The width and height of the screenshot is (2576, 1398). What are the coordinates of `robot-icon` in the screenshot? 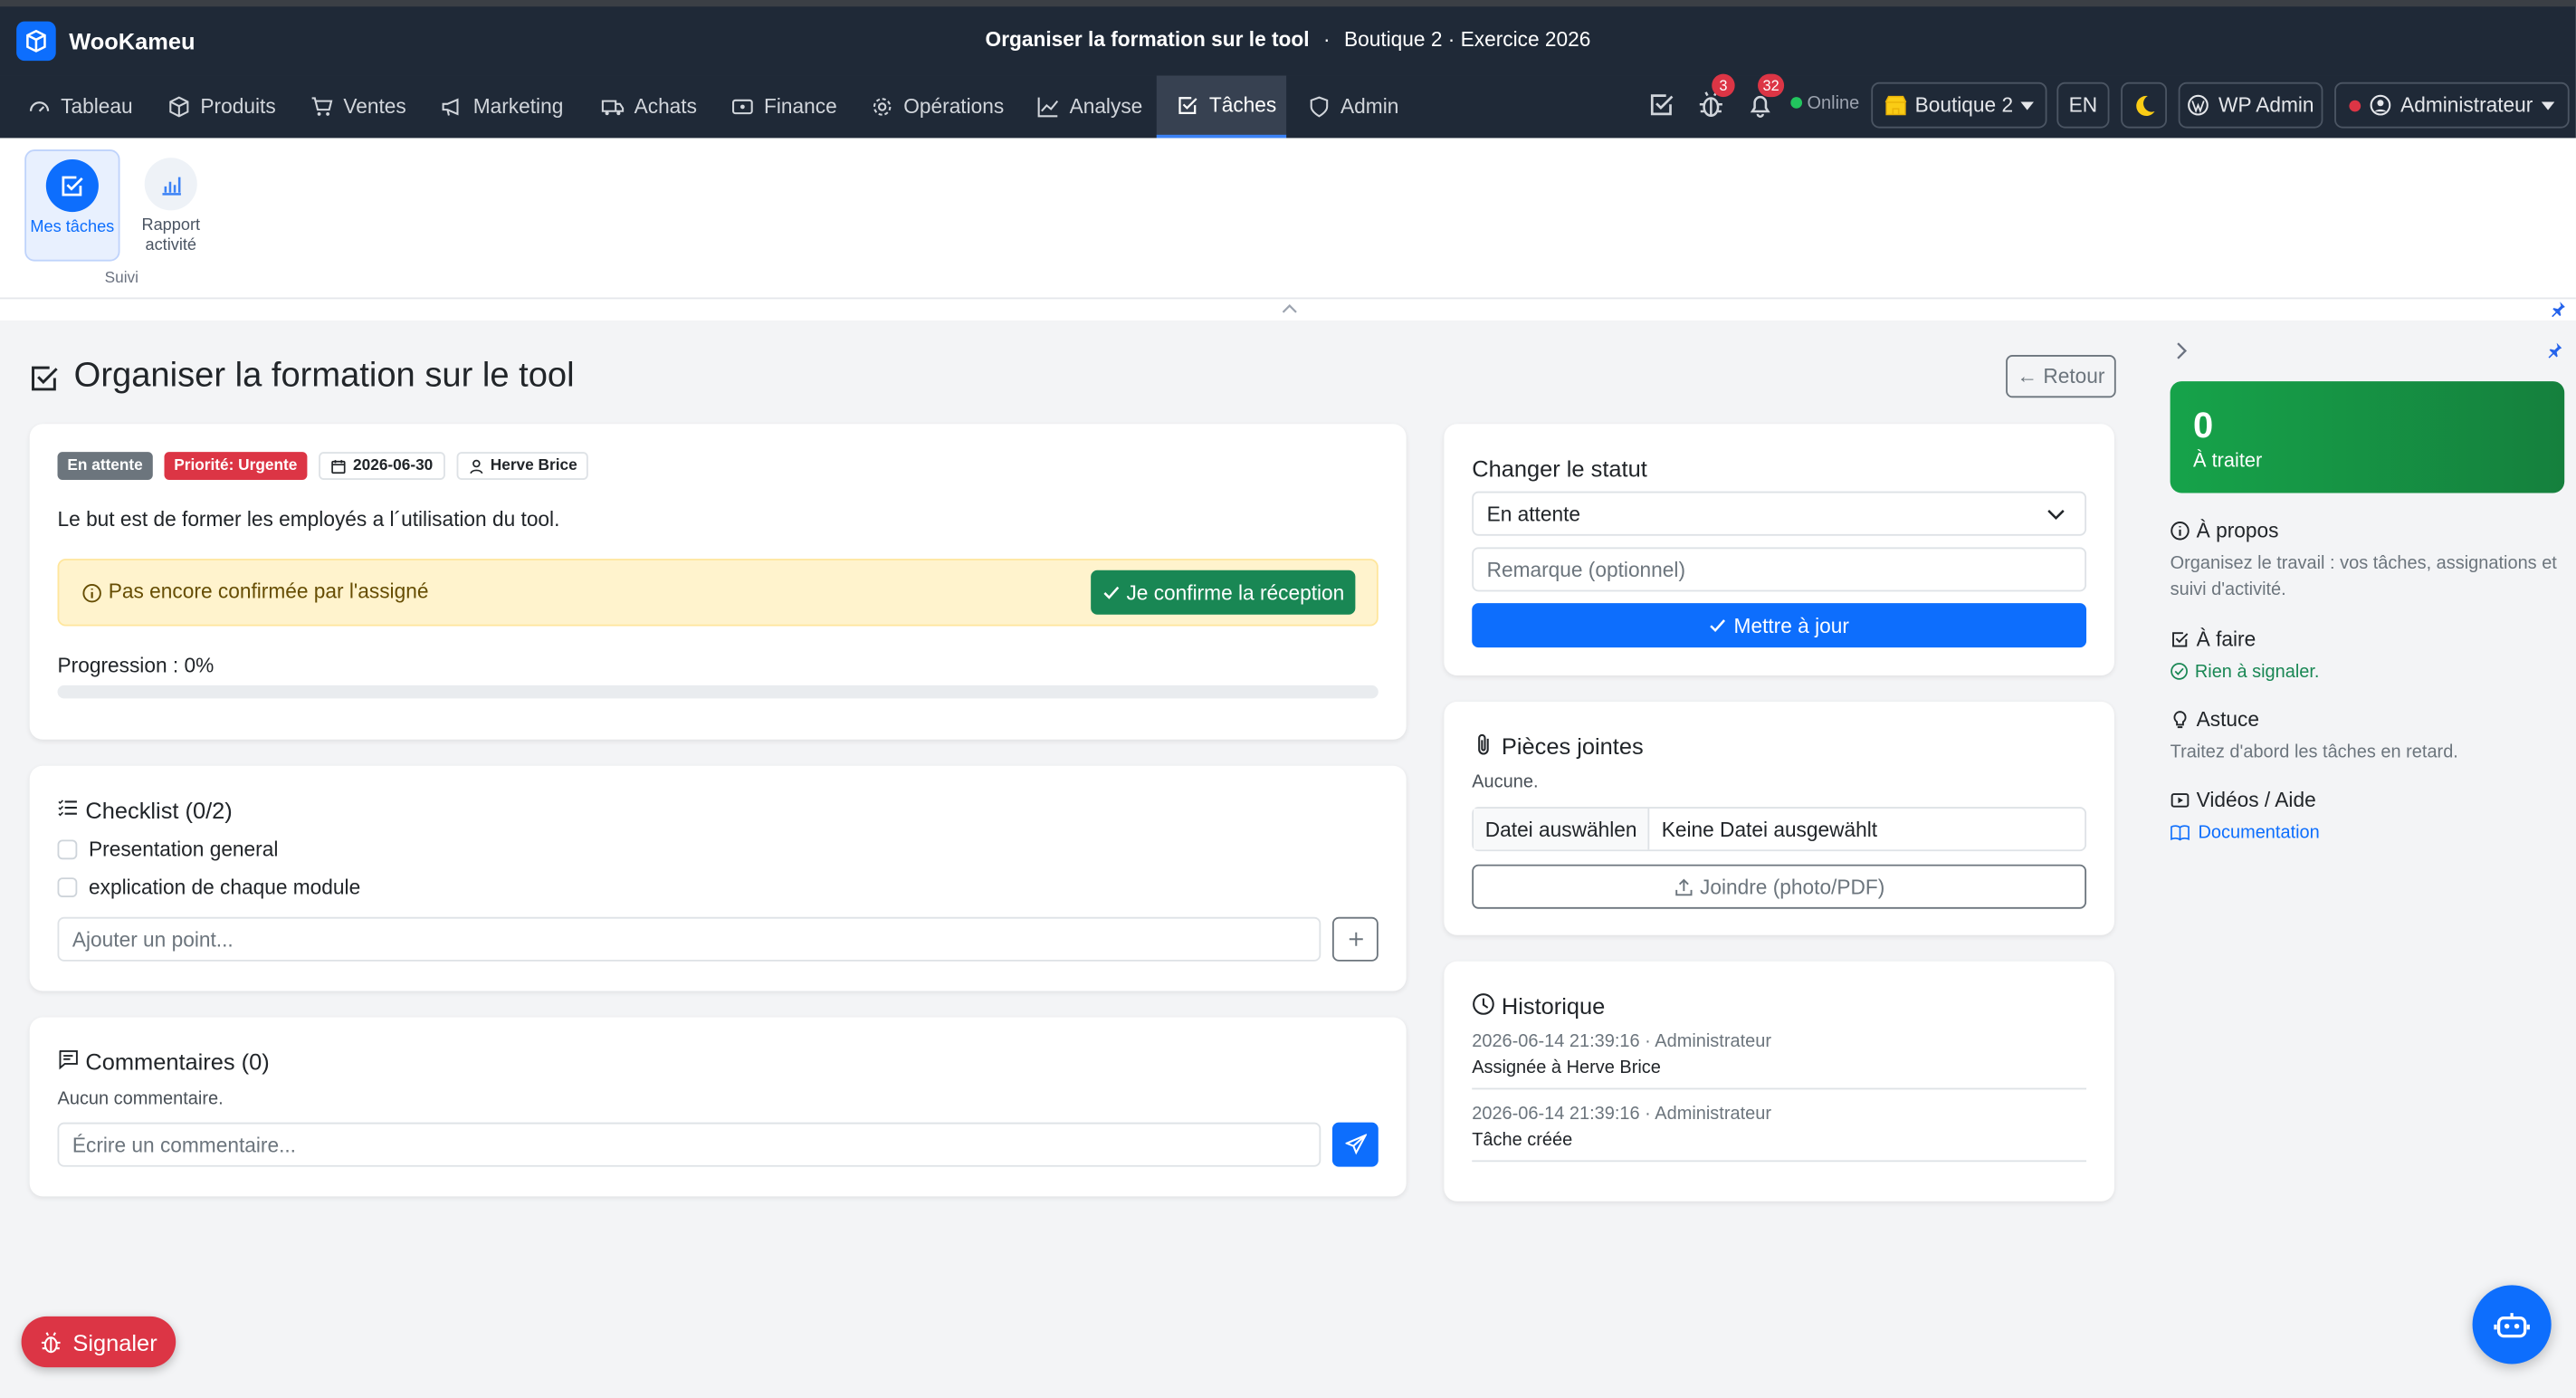 It's located at (2512, 1326).